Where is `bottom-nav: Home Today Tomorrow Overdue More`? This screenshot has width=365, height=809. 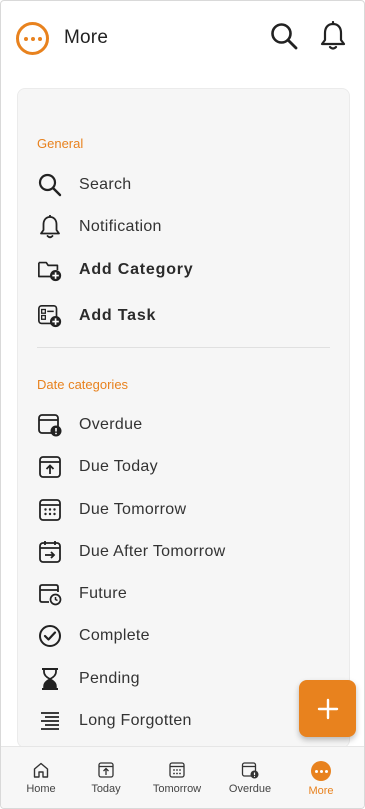
bottom-nav: Home Today Tomorrow Overdue More is located at coordinates (182, 777).